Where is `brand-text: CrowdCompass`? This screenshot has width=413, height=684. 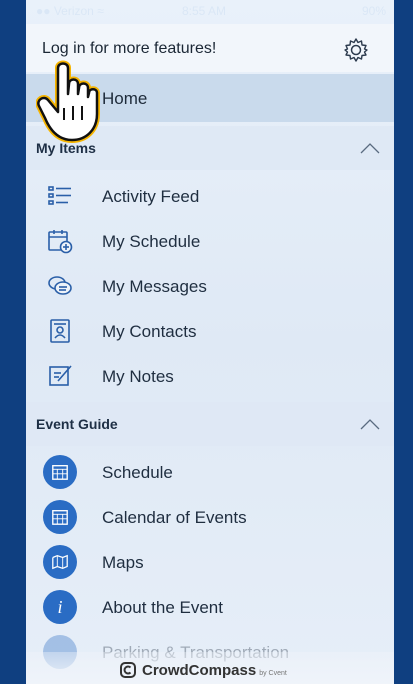
brand-text: CrowdCompass is located at coordinates (199, 670).